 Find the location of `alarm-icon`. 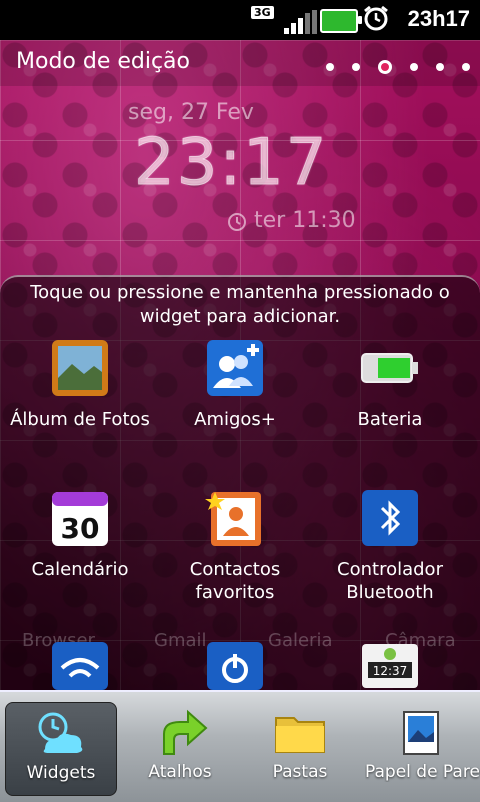

alarm-icon is located at coordinates (237, 221).